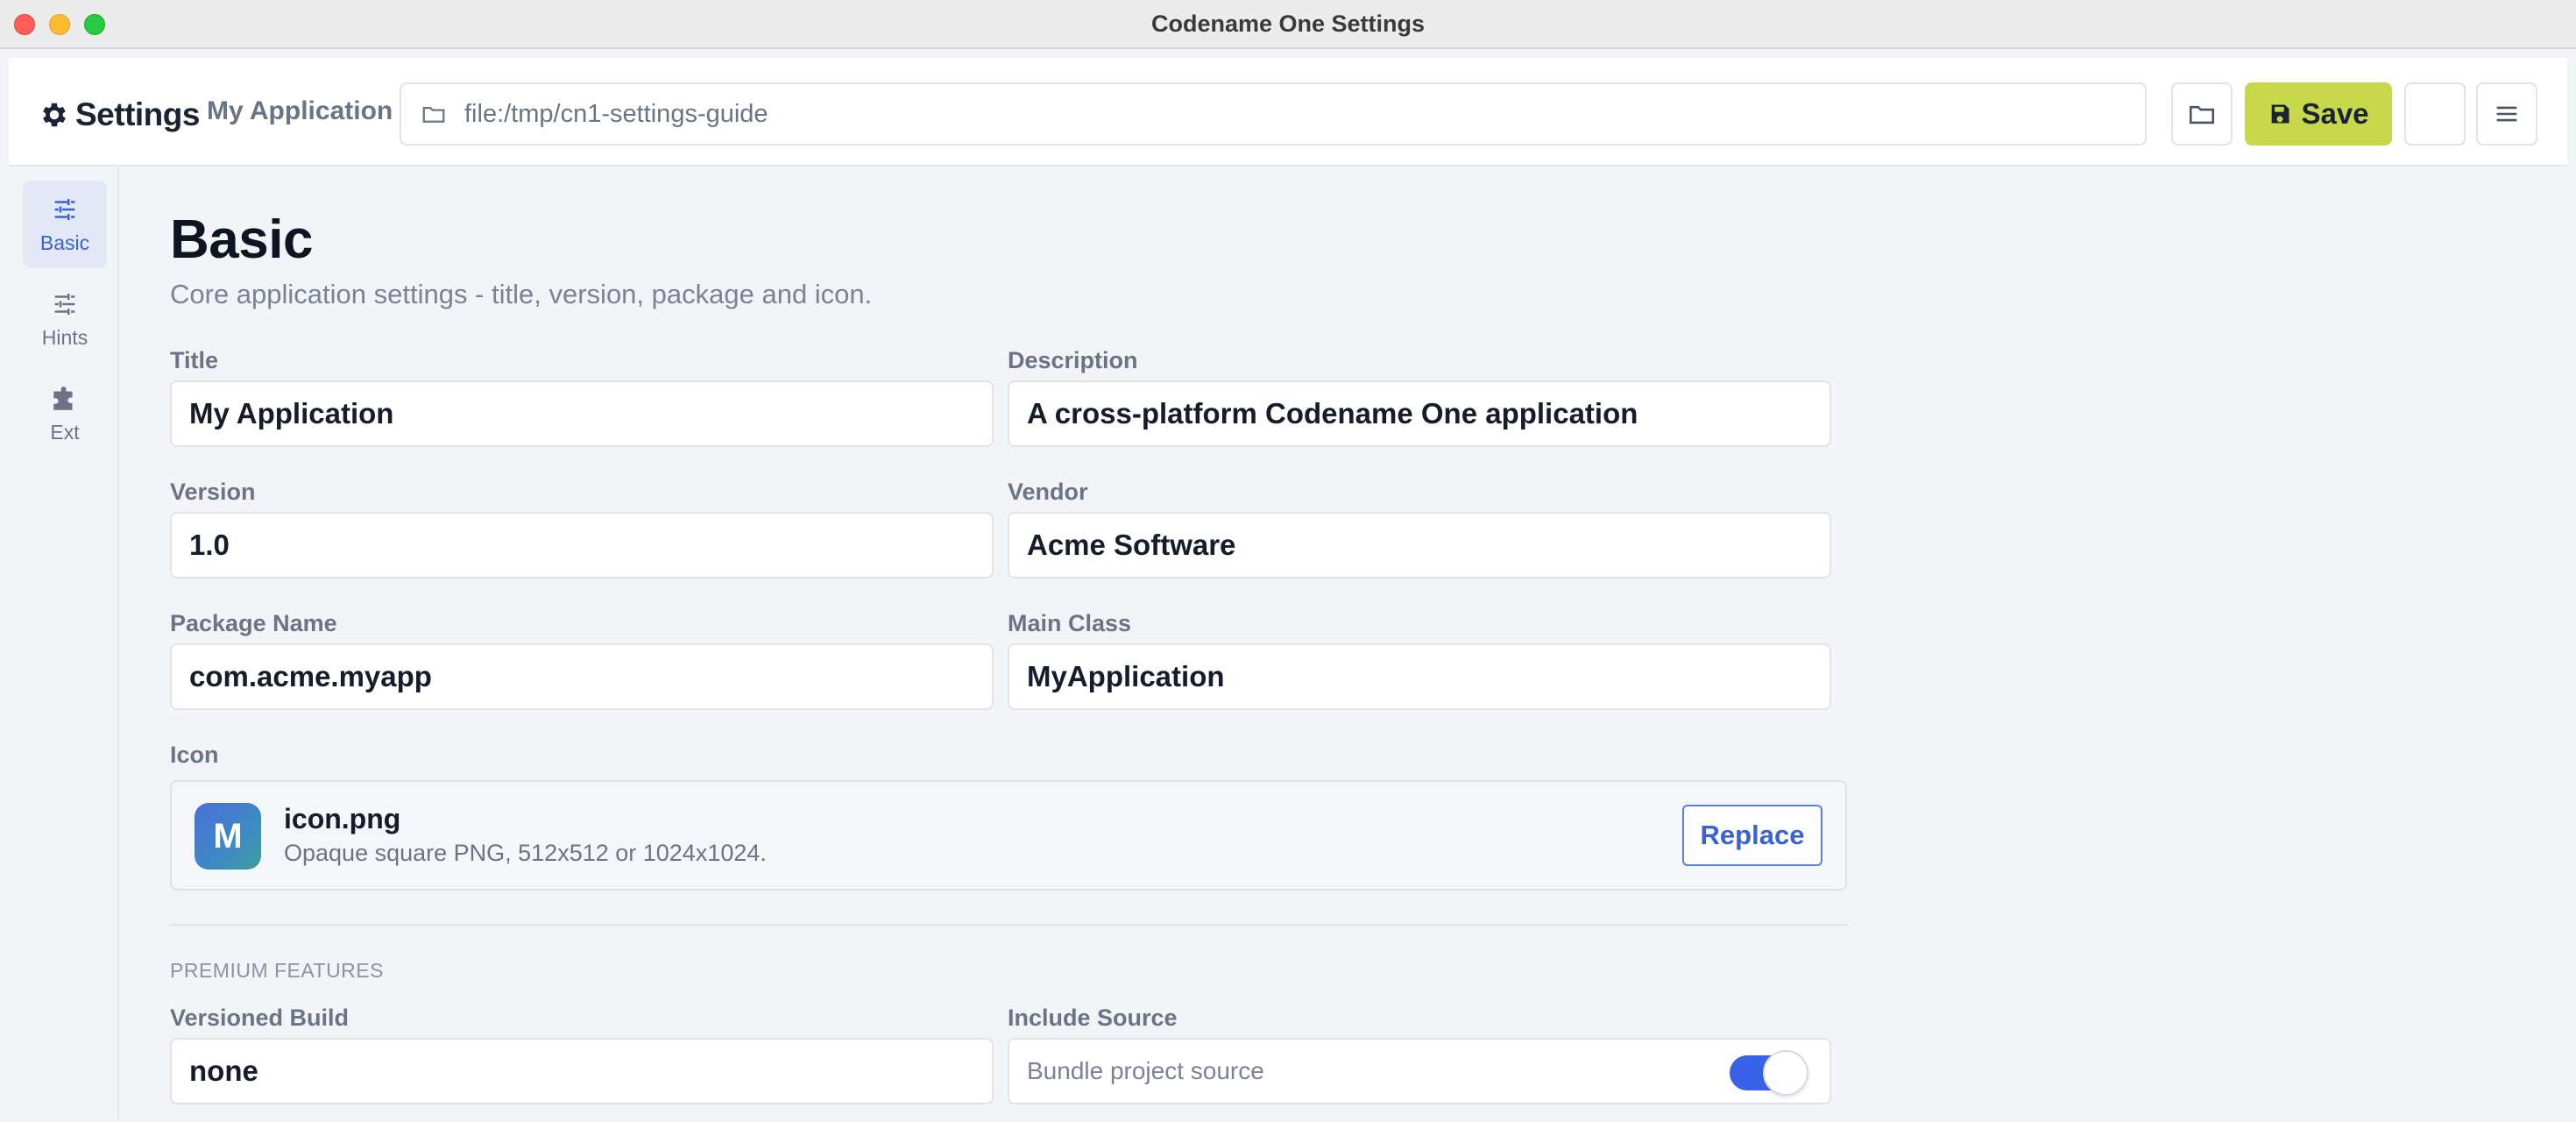 Image resolution: width=2576 pixels, height=1122 pixels. Describe the element at coordinates (63, 398) in the screenshot. I see `puzzle-icon` at that location.